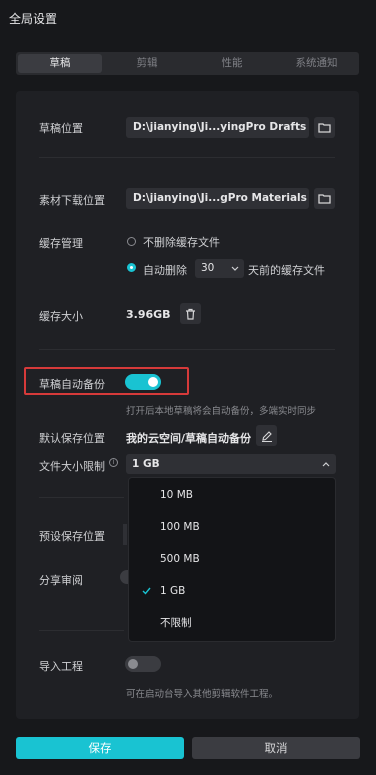  I want to click on size-limit-select: 1 GB, so click(231, 464).